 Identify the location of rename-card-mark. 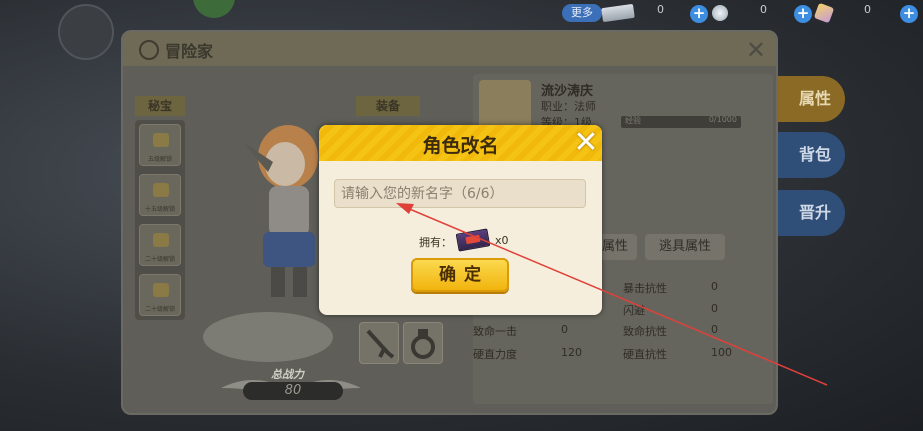
(473, 239).